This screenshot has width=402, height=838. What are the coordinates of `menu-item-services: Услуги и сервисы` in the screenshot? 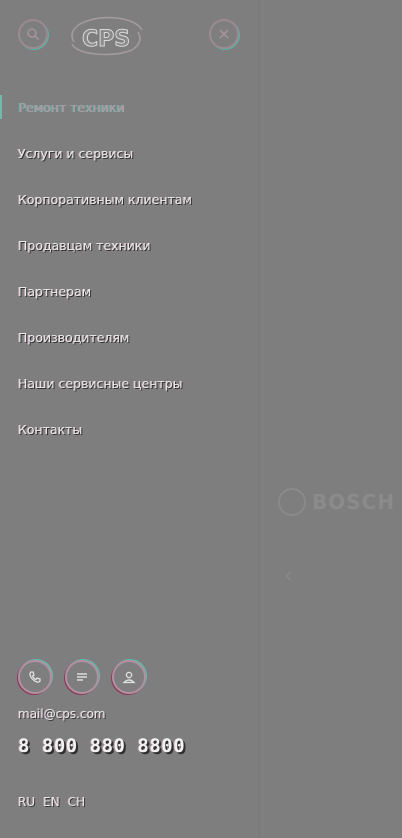 It's located at (105, 167).